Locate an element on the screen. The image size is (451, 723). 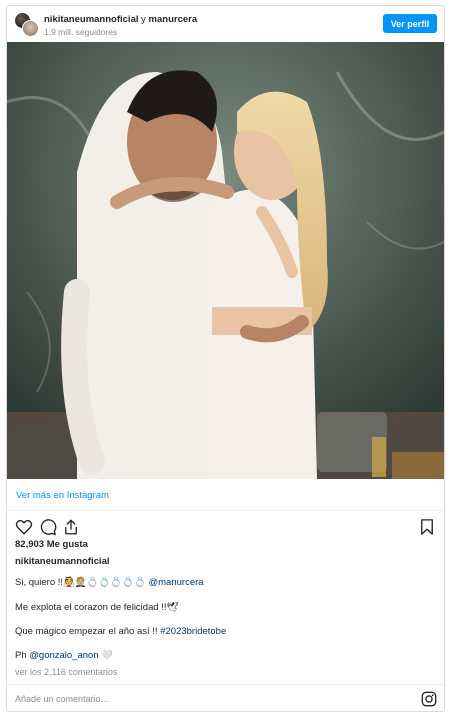
view-more-instagram-link: Ver más en Instagram is located at coordinates (62, 495).